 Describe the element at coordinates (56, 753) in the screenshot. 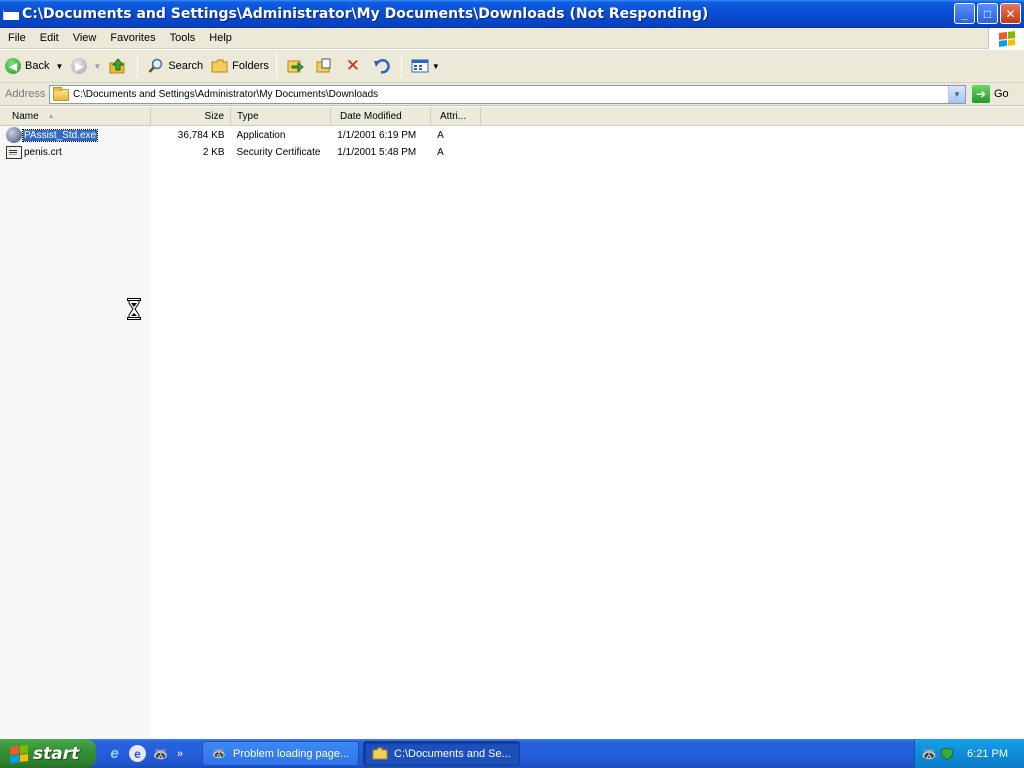

I see `start-label: start` at that location.